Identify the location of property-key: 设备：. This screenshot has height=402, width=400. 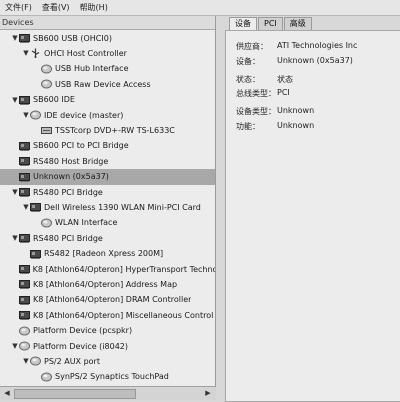
(248, 61).